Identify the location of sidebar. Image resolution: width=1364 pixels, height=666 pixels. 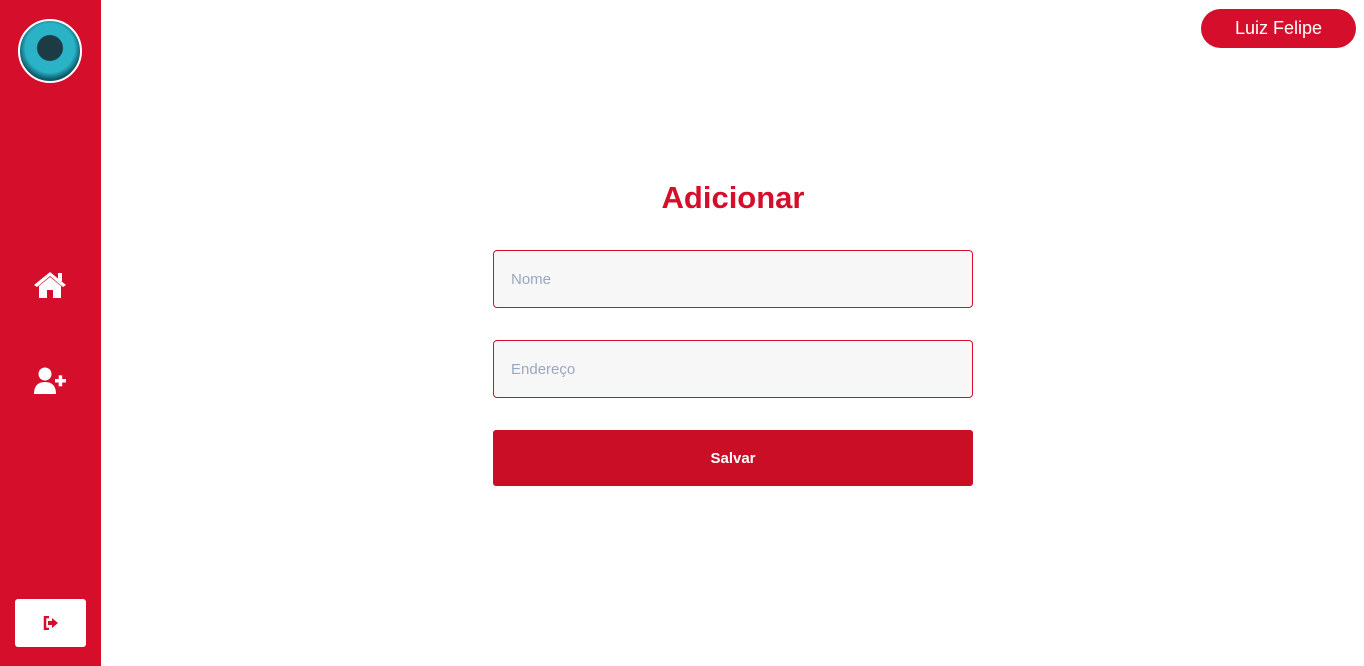
(50, 333).